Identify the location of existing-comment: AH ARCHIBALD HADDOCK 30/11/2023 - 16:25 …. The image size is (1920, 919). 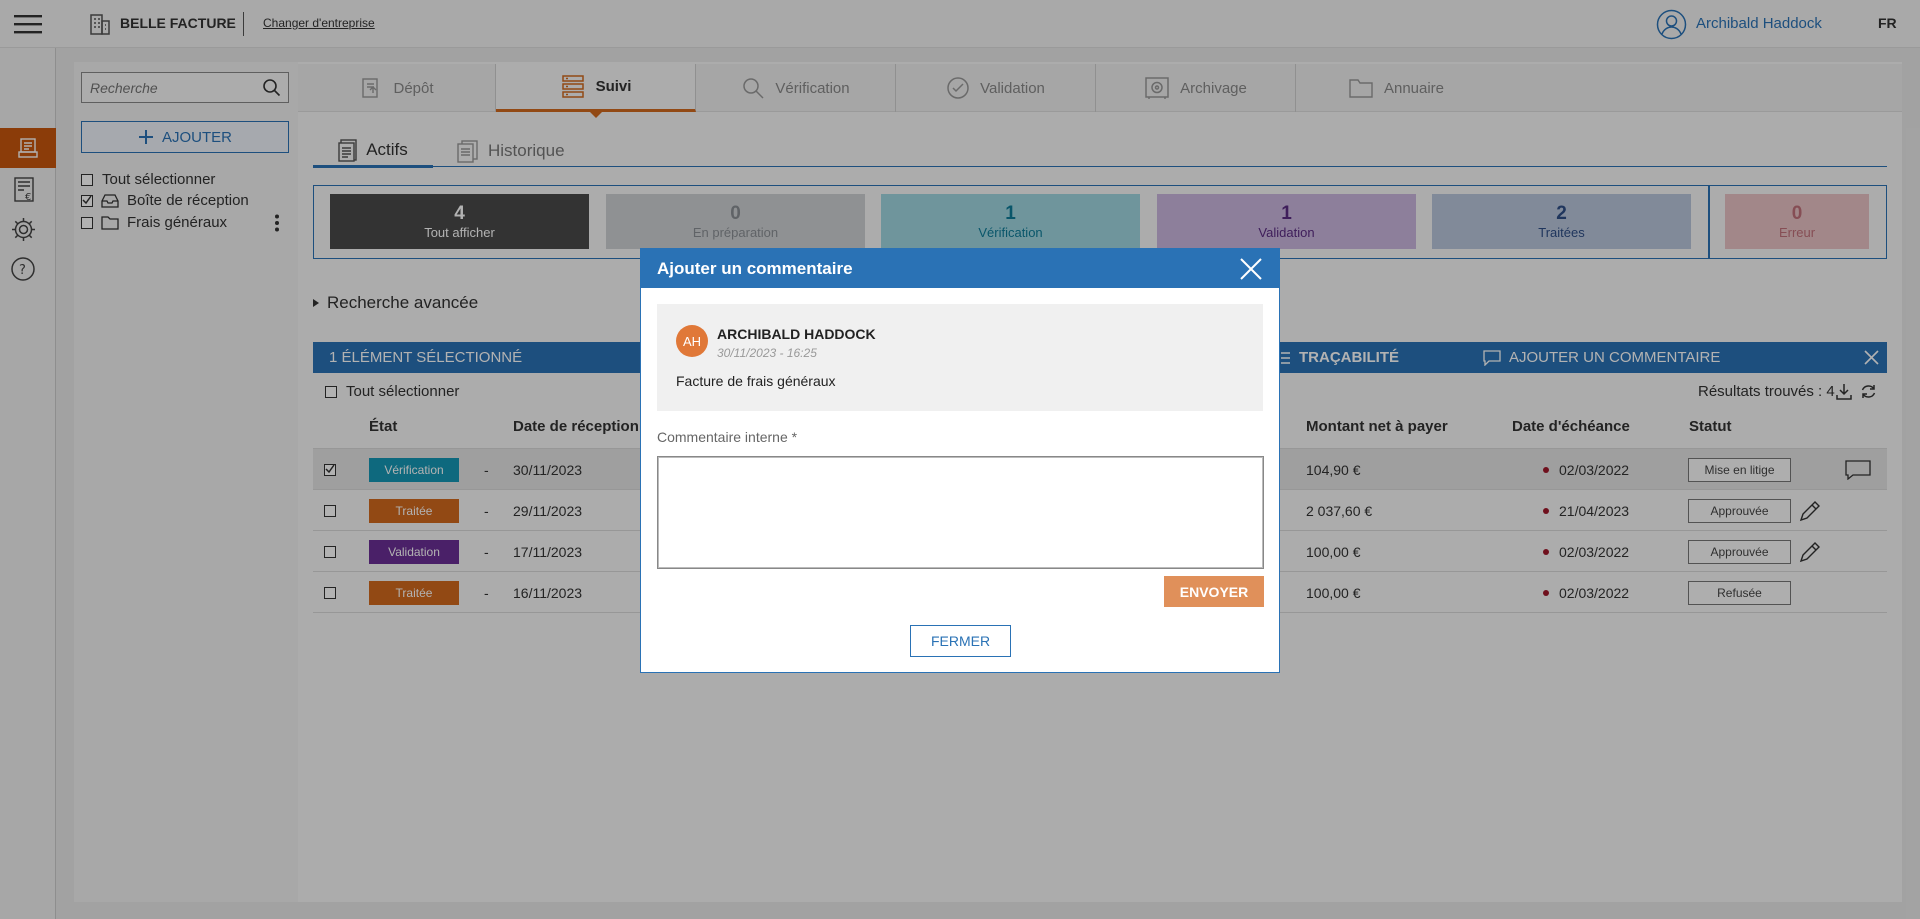
(960, 357).